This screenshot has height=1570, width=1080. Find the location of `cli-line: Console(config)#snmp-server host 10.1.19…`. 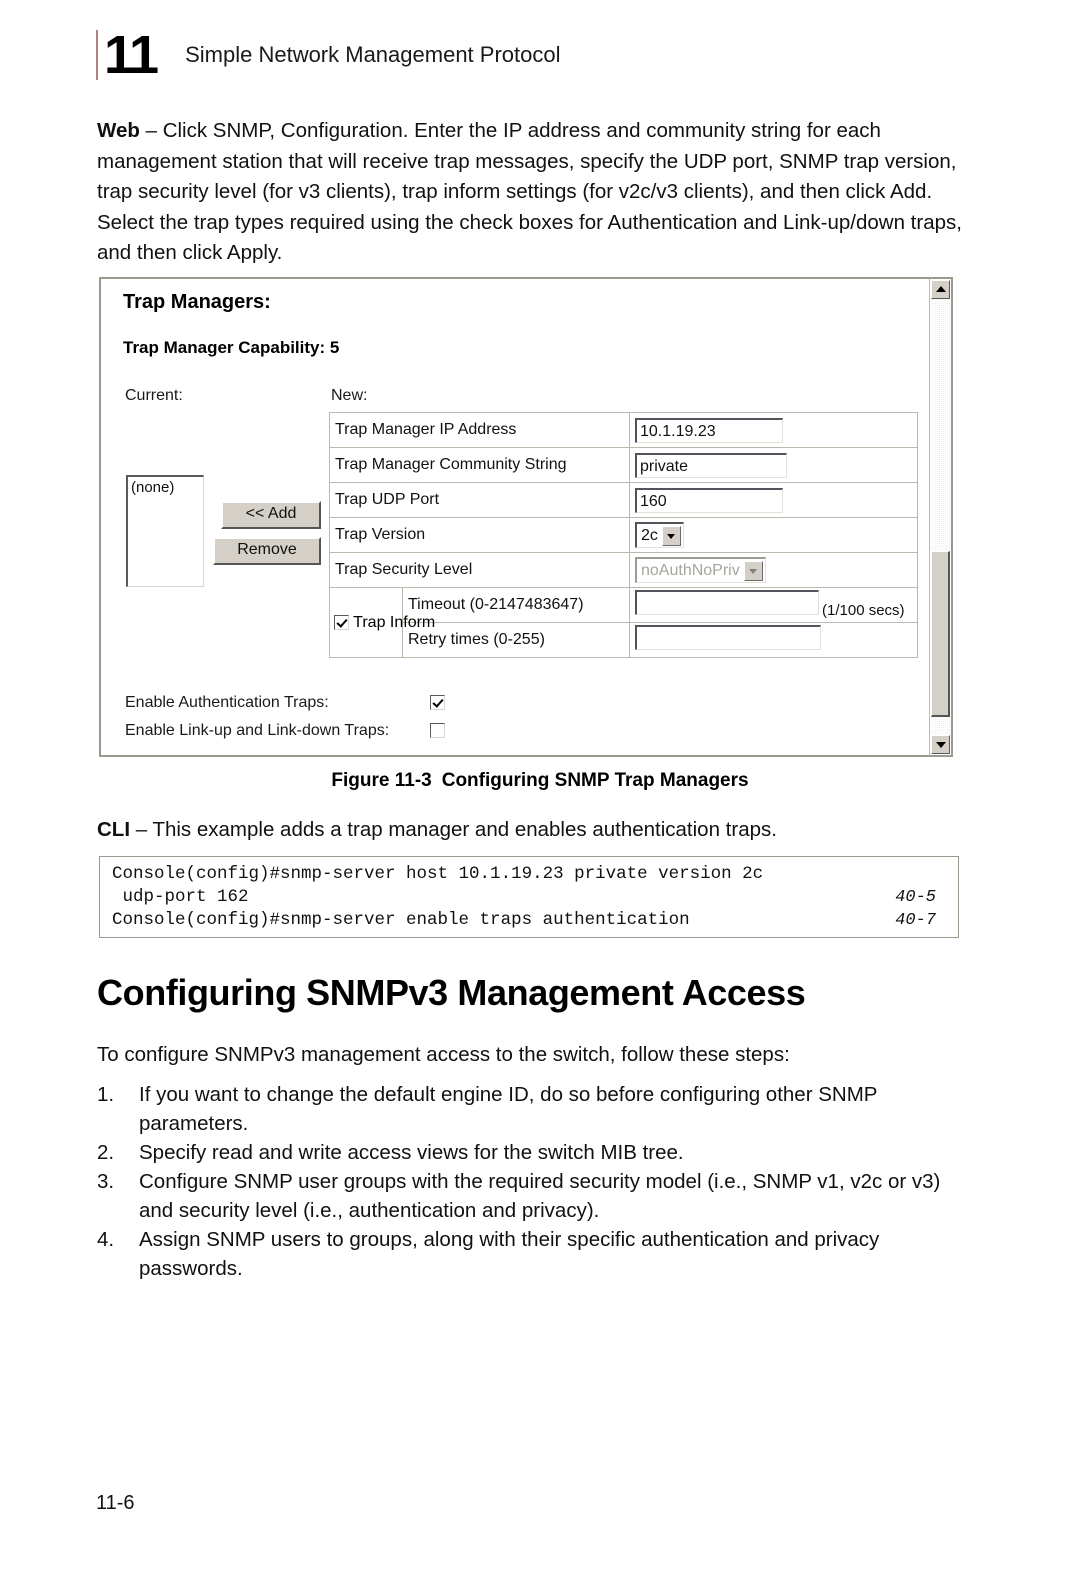

cli-line: Console(config)#snmp-server host 10.1.19… is located at coordinates (530, 874).